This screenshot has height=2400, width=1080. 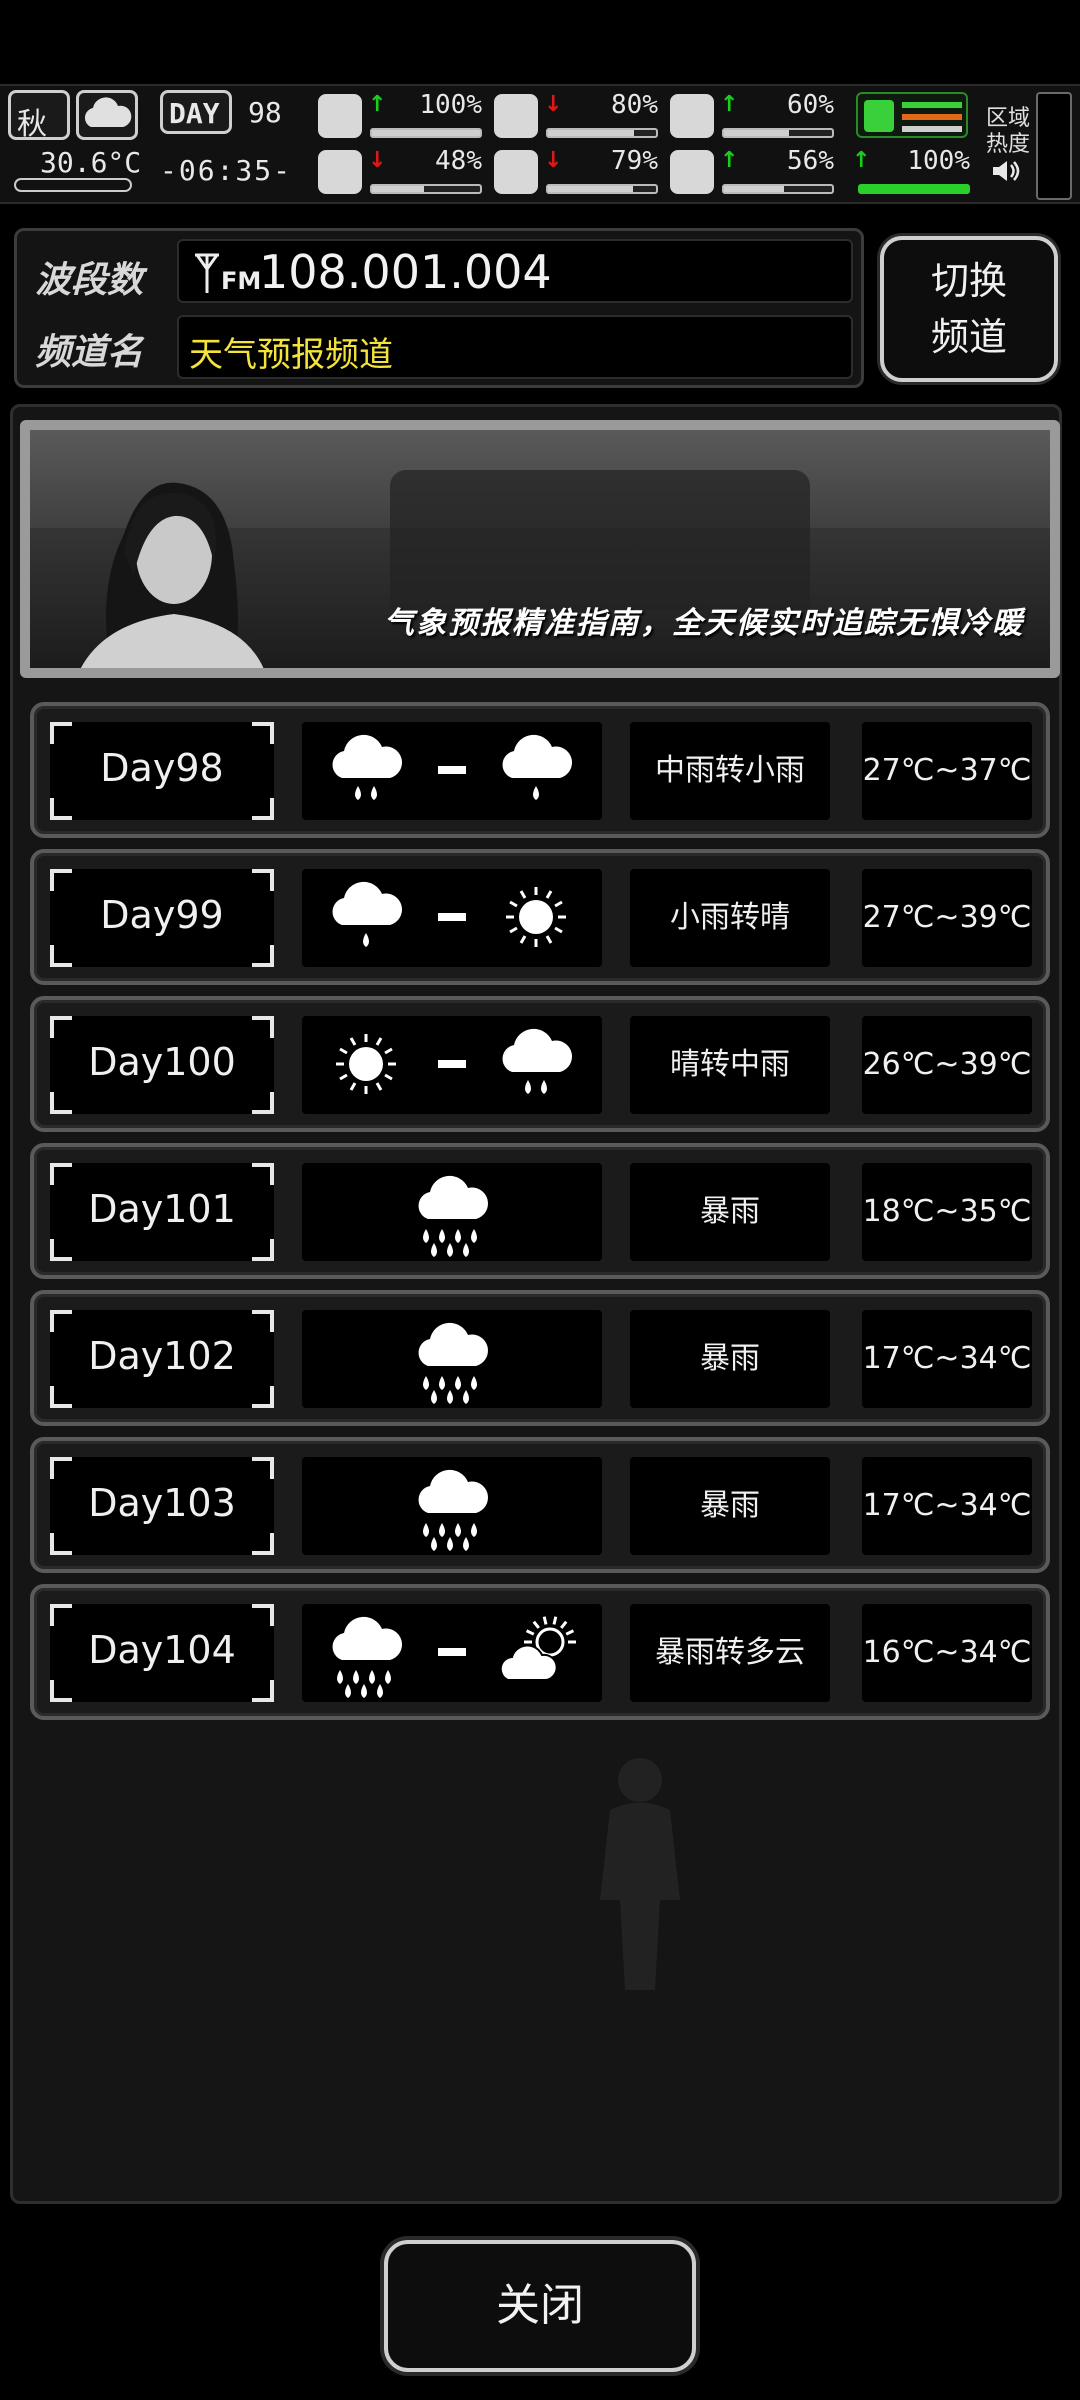 What do you see at coordinates (947, 918) in the screenshot?
I see `temperature-range: 27℃~39℃` at bounding box center [947, 918].